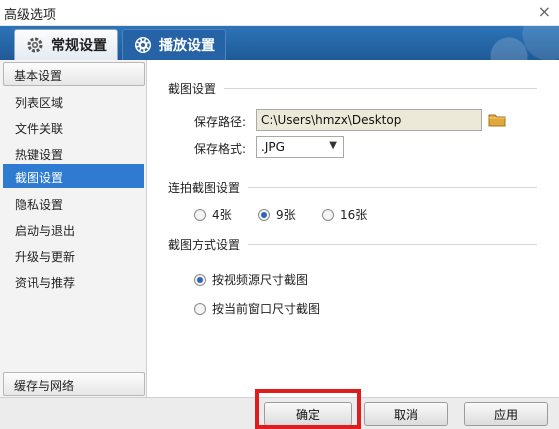 The image size is (559, 429). I want to click on save-format-value: .JPG, so click(273, 147).